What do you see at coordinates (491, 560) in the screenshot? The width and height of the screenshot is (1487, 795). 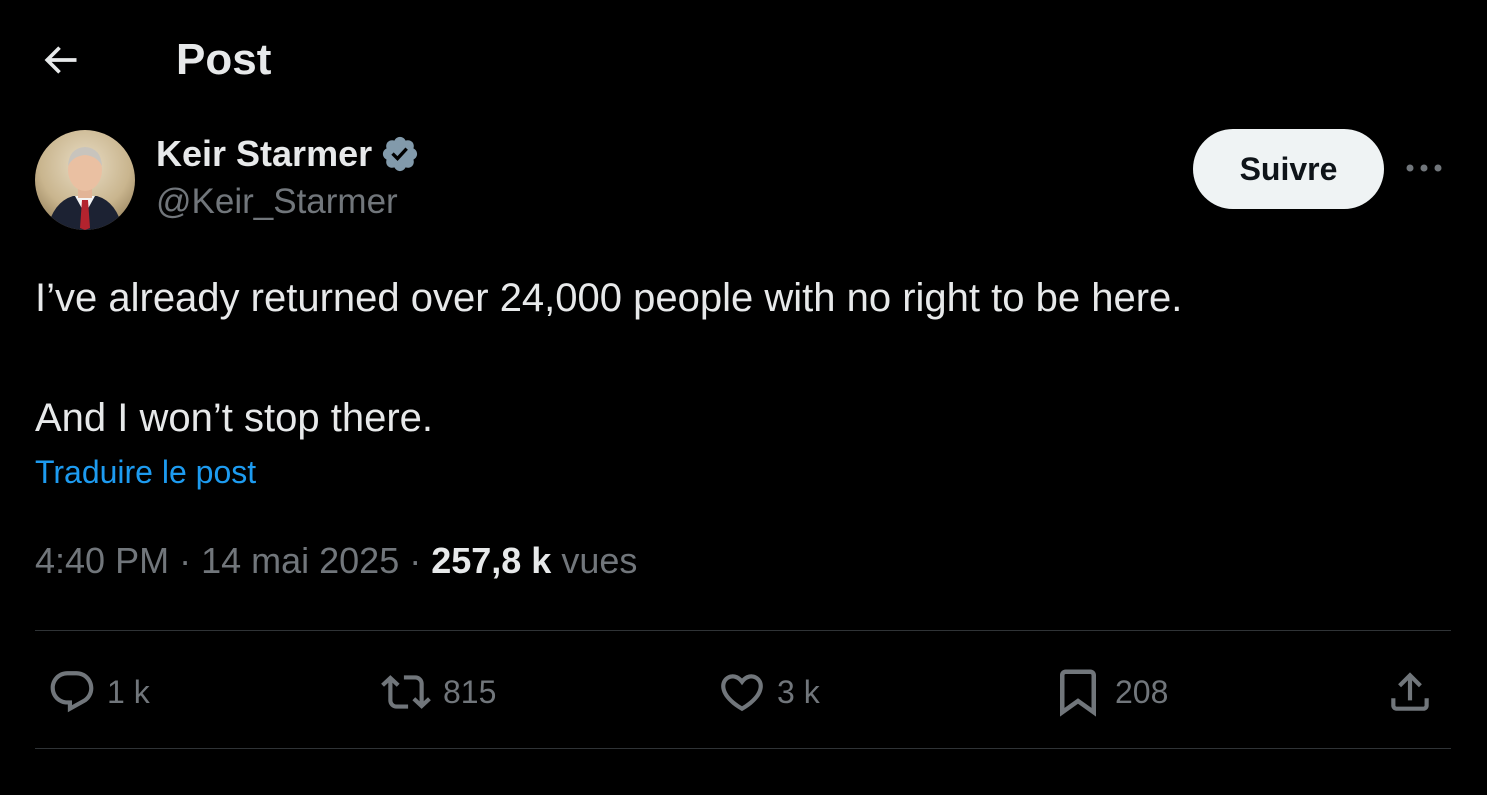 I see `views-count: 257,8 k` at bounding box center [491, 560].